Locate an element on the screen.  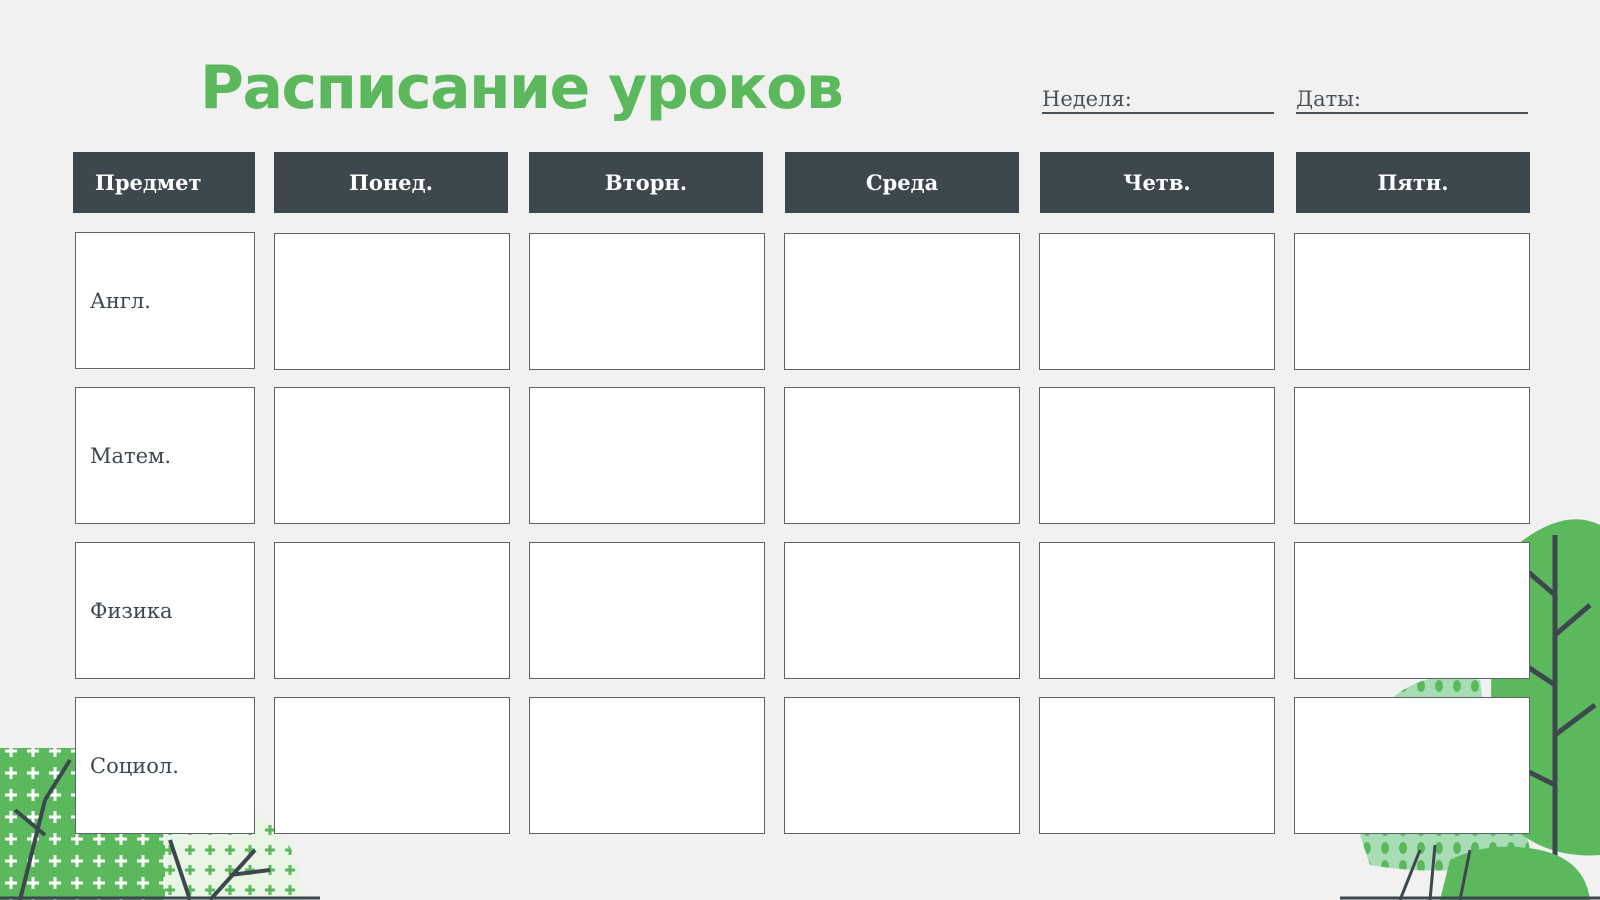
header-monday: Понед. is located at coordinates (391, 182).